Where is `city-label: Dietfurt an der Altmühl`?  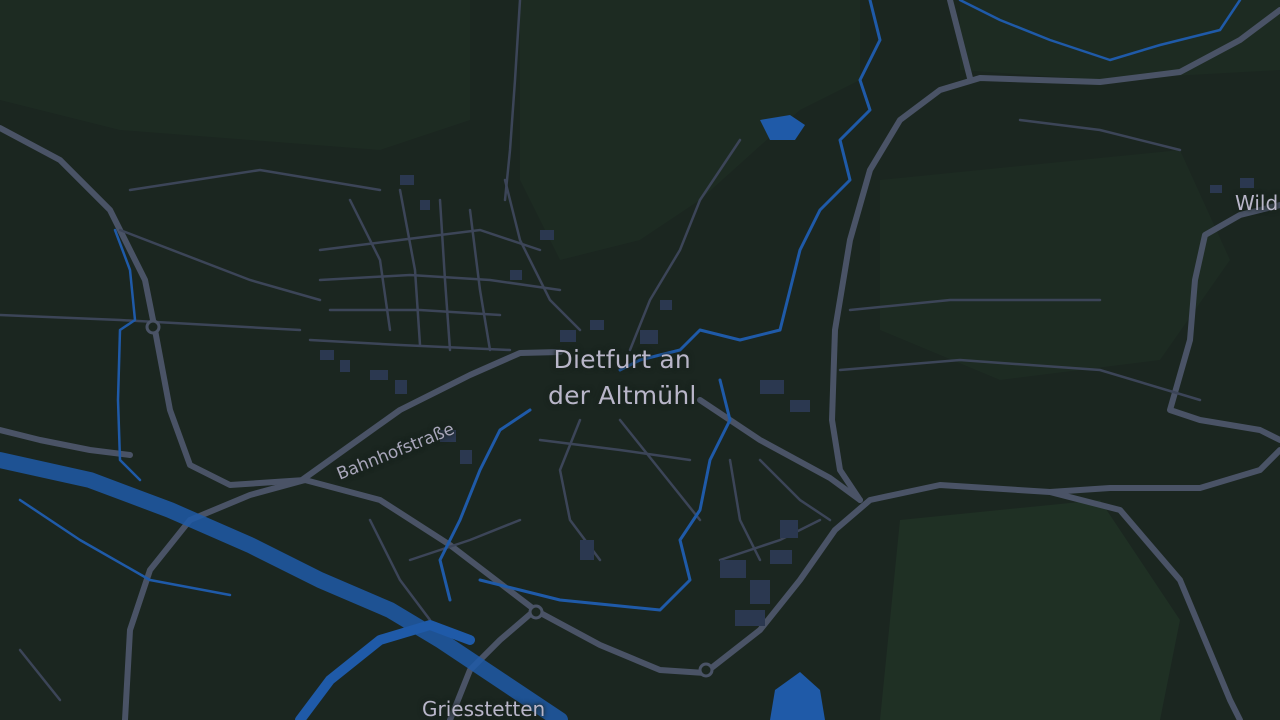
city-label: Dietfurt an der Altmühl is located at coordinates (622, 378).